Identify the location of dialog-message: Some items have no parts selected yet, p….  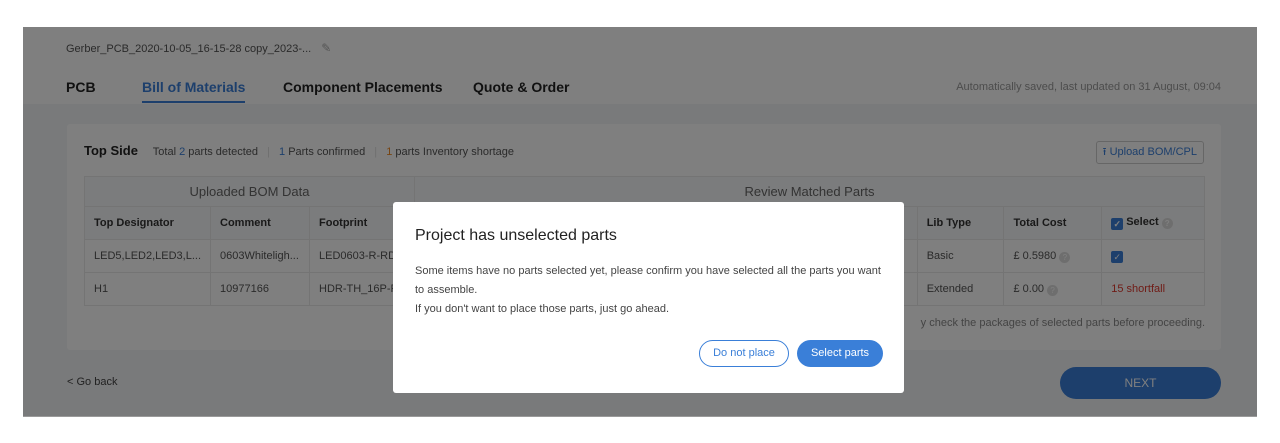
(650, 290).